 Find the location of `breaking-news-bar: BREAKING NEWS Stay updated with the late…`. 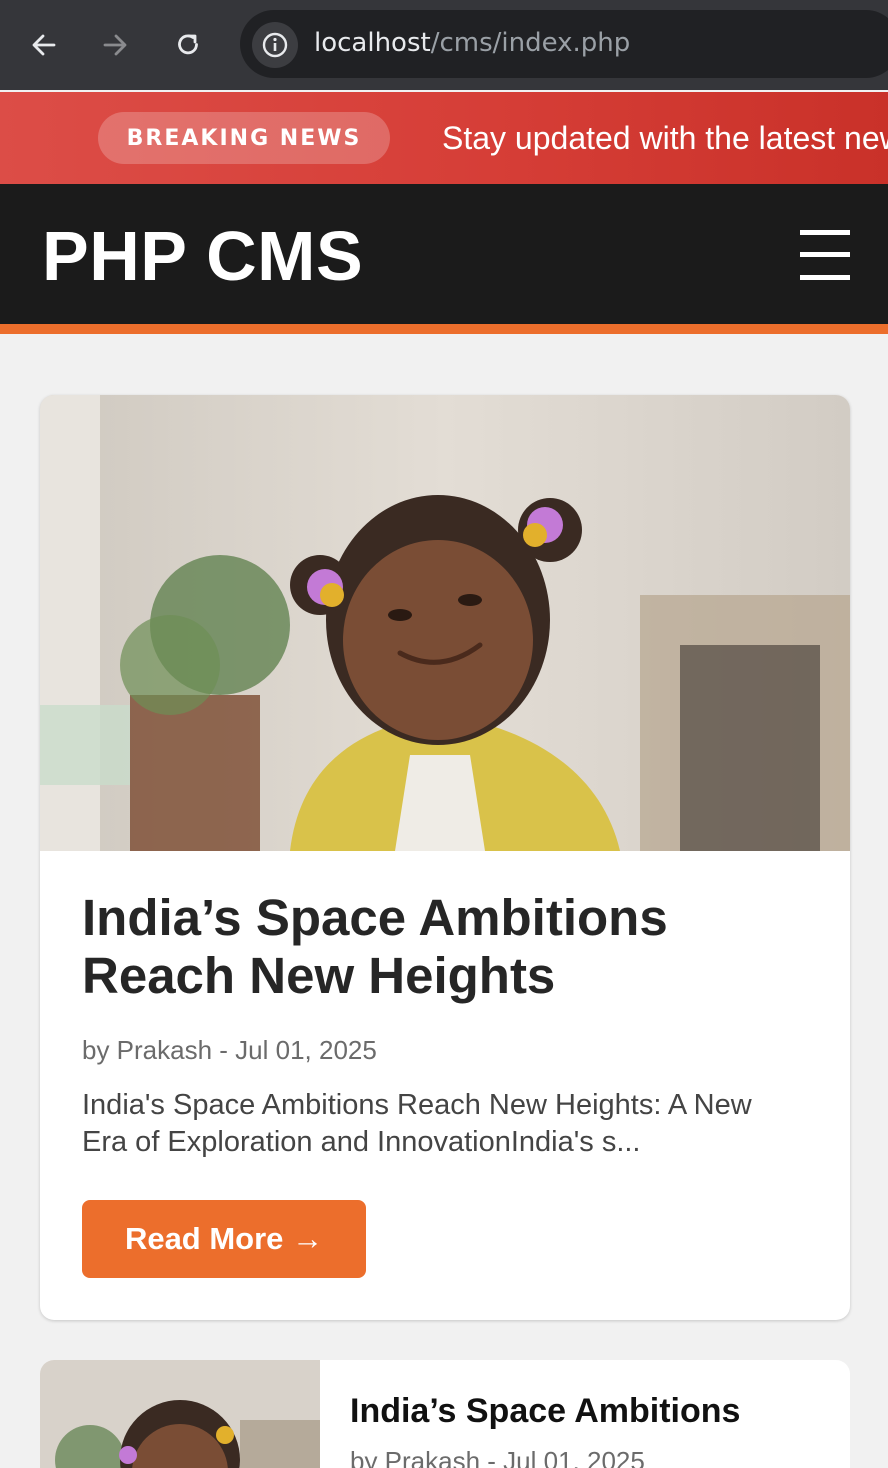

breaking-news-bar: BREAKING NEWS Stay updated with the late… is located at coordinates (444, 138).